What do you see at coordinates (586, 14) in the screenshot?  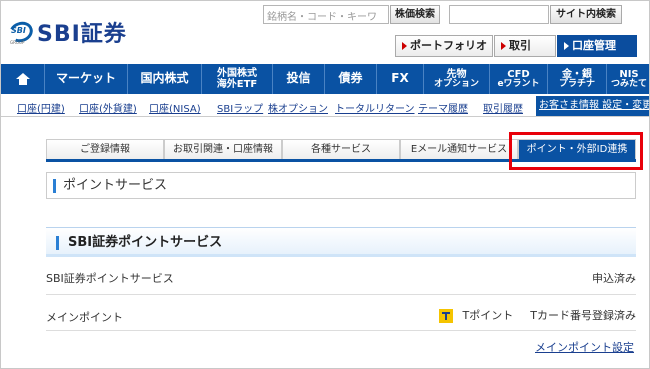 I see `site-search-button: サイト内検索` at bounding box center [586, 14].